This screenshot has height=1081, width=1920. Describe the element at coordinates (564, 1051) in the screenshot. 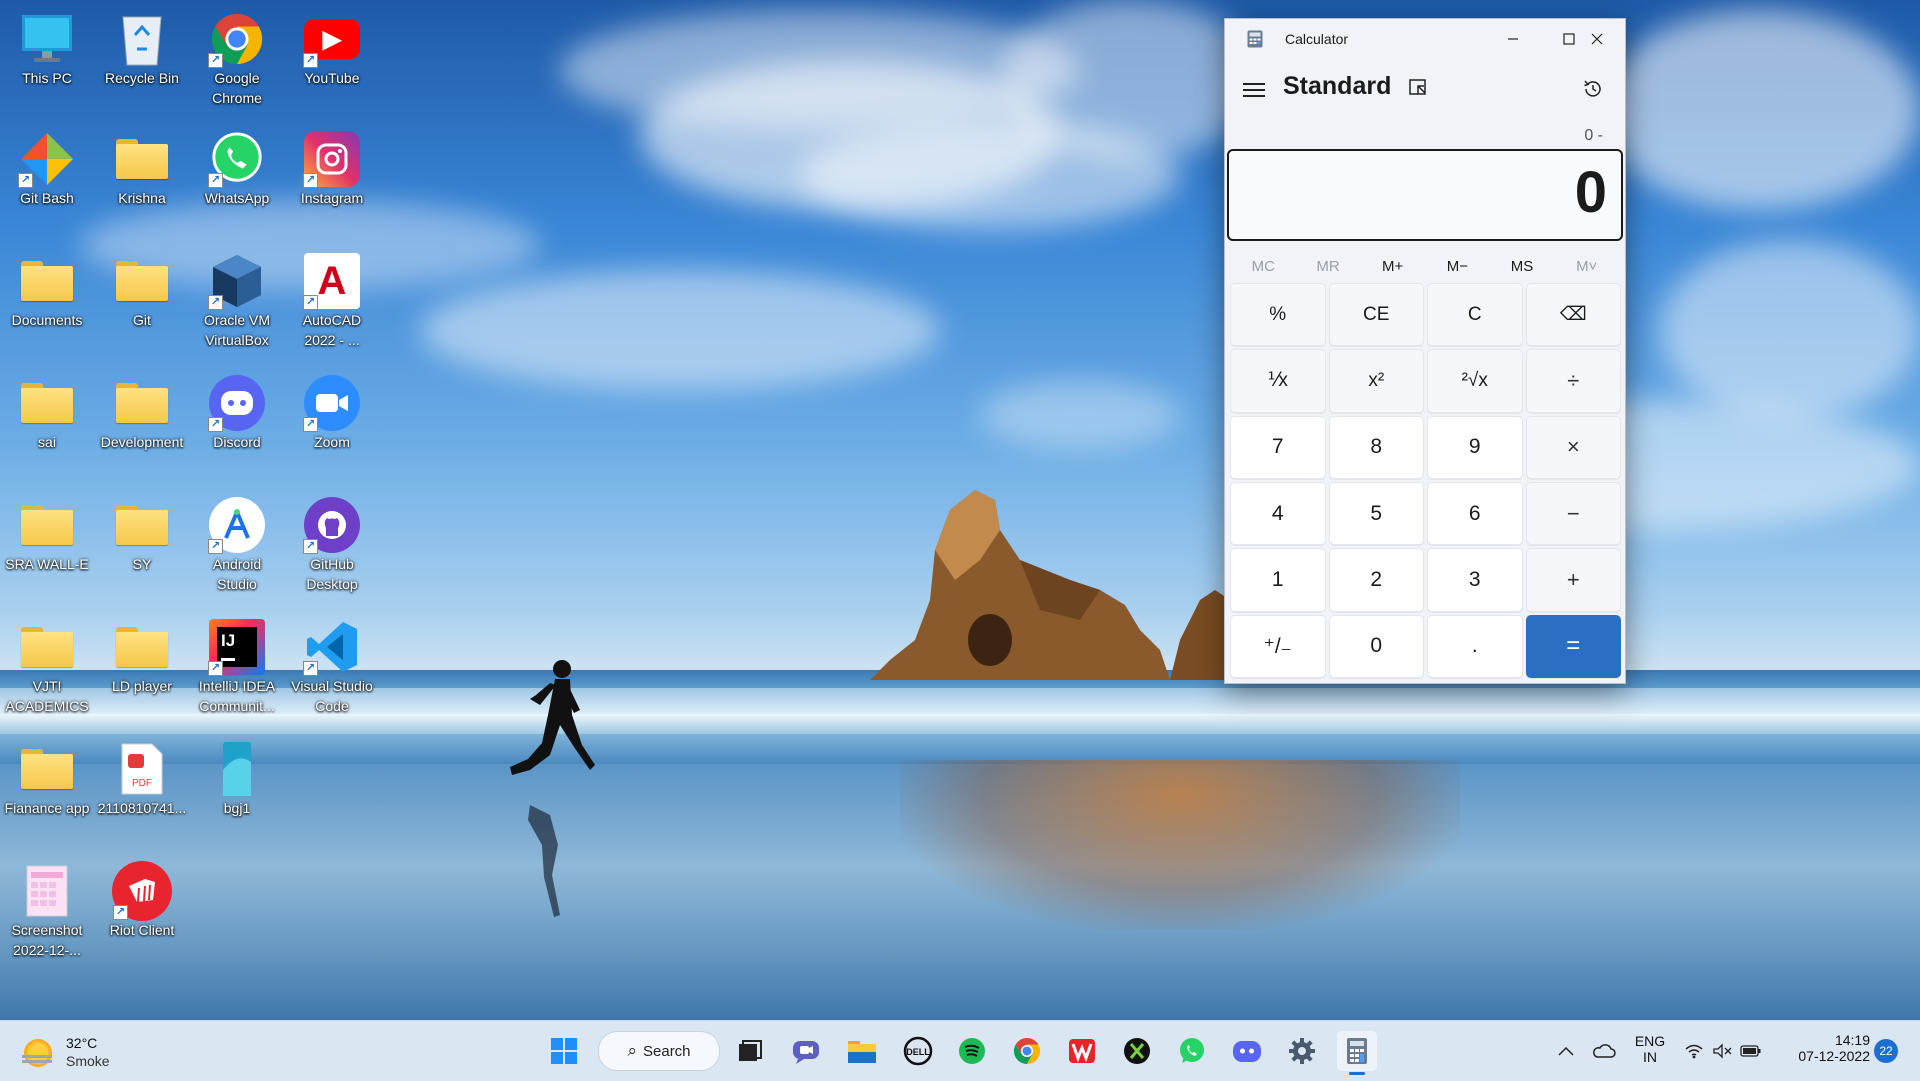

I see `start-button` at that location.